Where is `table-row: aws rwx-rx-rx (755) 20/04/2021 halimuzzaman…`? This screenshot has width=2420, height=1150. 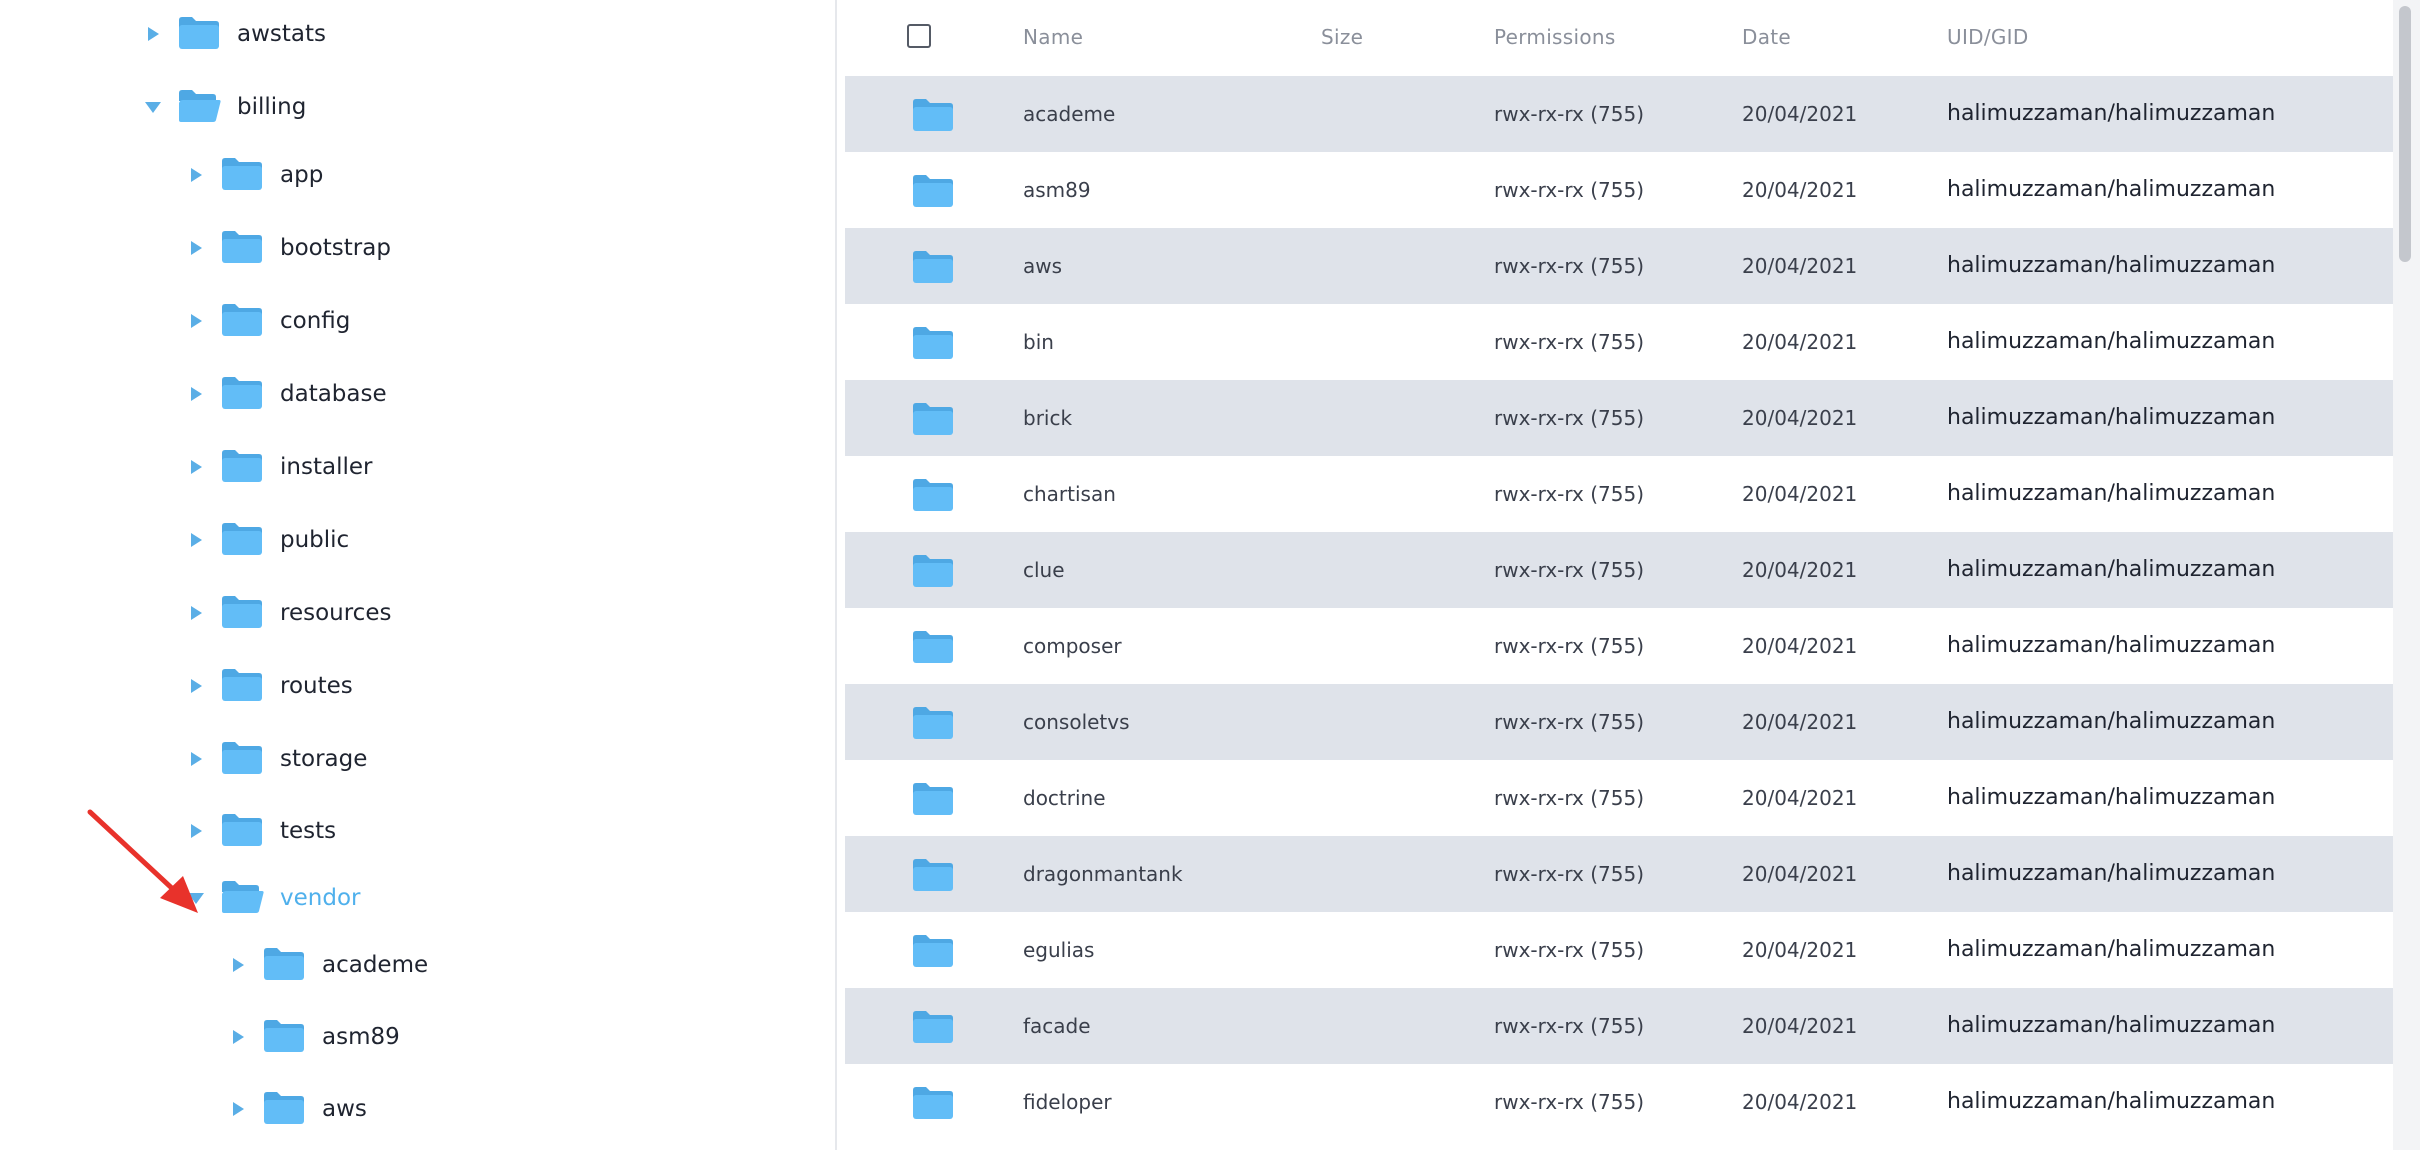 table-row: aws rwx-rx-rx (755) 20/04/2021 halimuzzaman… is located at coordinates (1619, 266).